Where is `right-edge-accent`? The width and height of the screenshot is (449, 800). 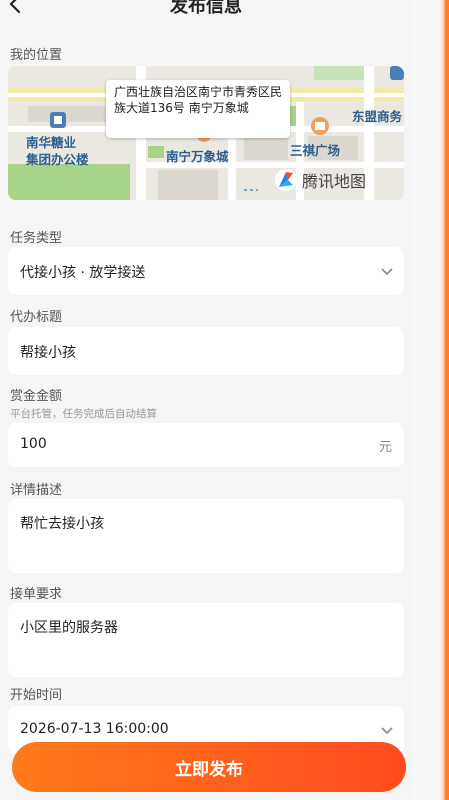 right-edge-accent is located at coordinates (430, 400).